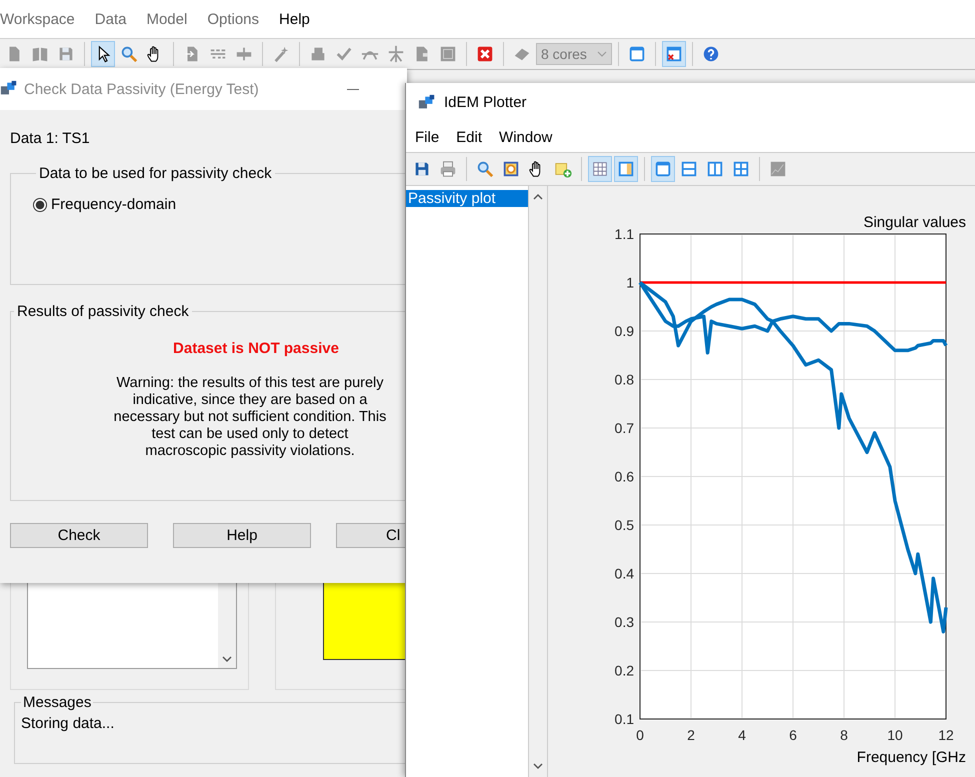 The height and width of the screenshot is (777, 975). What do you see at coordinates (711, 54) in the screenshot?
I see `help-icon` at bounding box center [711, 54].